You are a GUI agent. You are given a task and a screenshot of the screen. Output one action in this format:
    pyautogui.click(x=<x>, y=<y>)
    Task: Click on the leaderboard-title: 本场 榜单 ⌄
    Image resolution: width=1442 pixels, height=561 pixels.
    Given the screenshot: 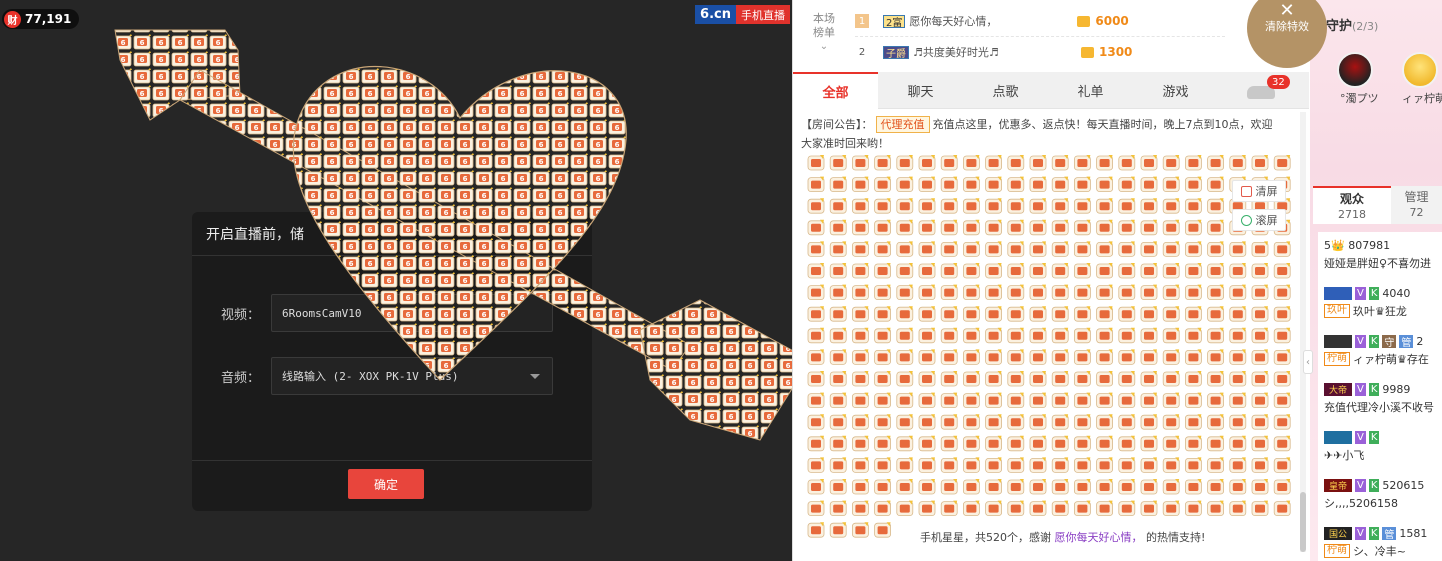 What is the action you would take?
    pyautogui.click(x=824, y=33)
    